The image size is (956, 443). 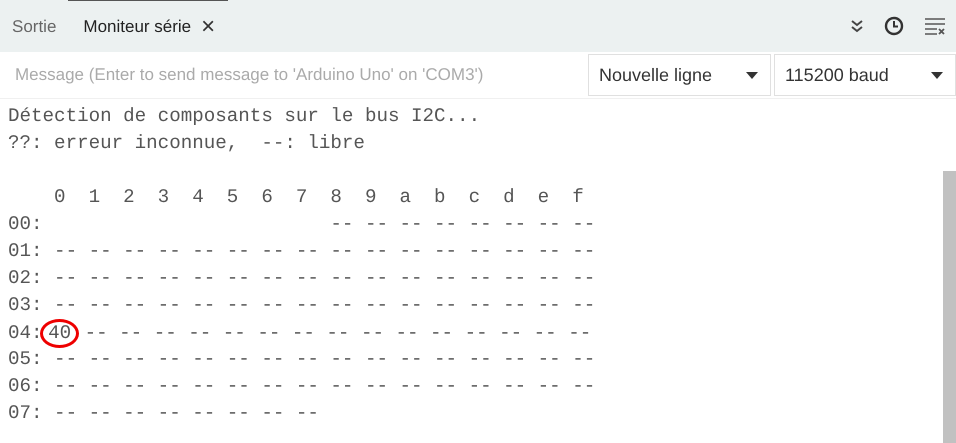 What do you see at coordinates (164, 413) in the screenshot?
I see `output-line: 07: -- -- -- -- -- -- -- --` at bounding box center [164, 413].